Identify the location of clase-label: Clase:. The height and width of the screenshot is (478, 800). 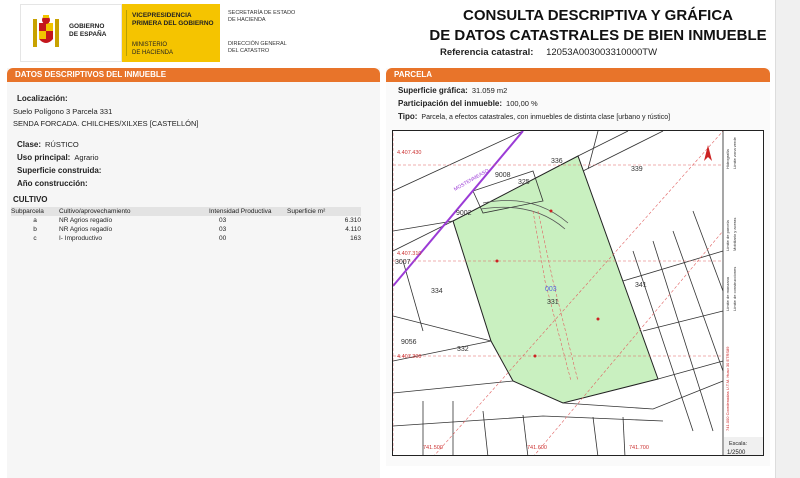
(29, 144).